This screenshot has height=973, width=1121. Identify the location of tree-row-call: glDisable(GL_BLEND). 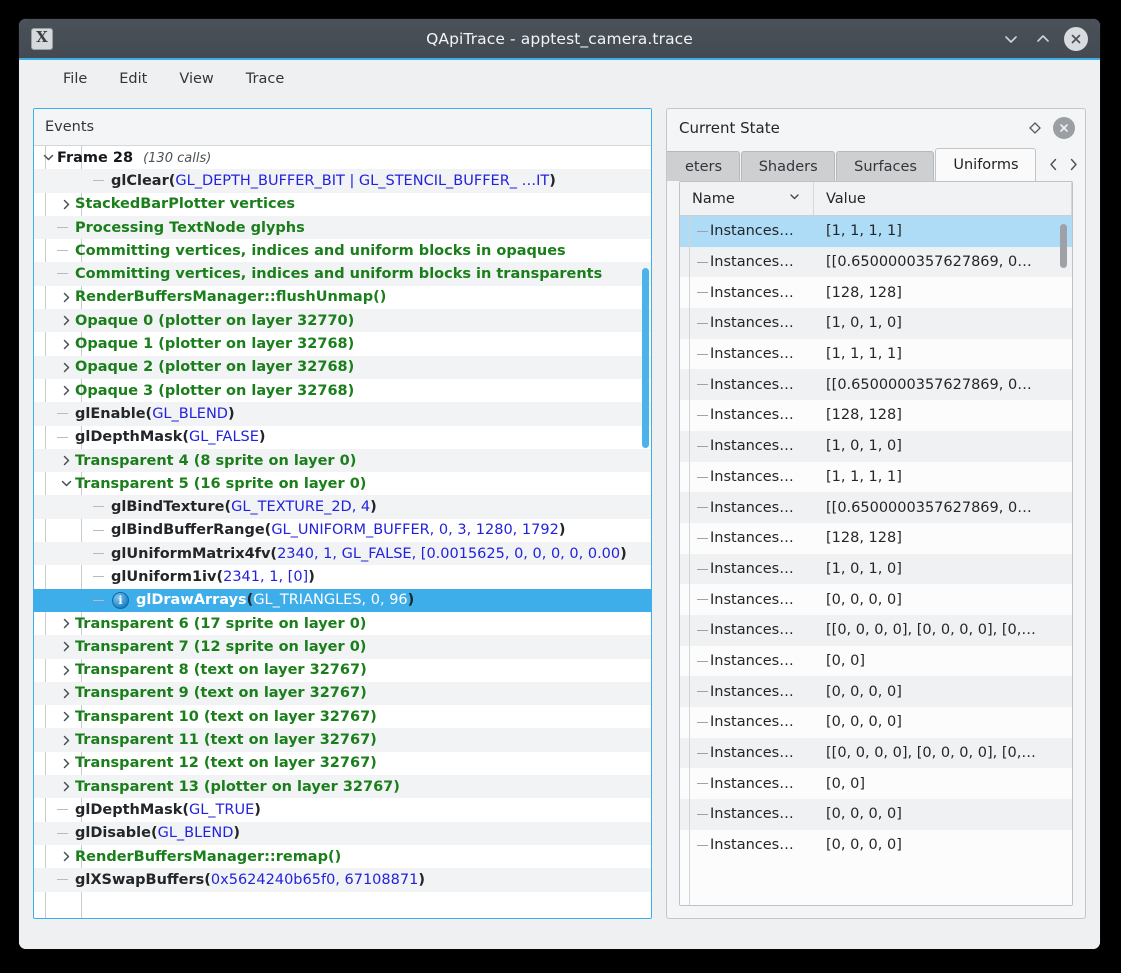
(342, 833).